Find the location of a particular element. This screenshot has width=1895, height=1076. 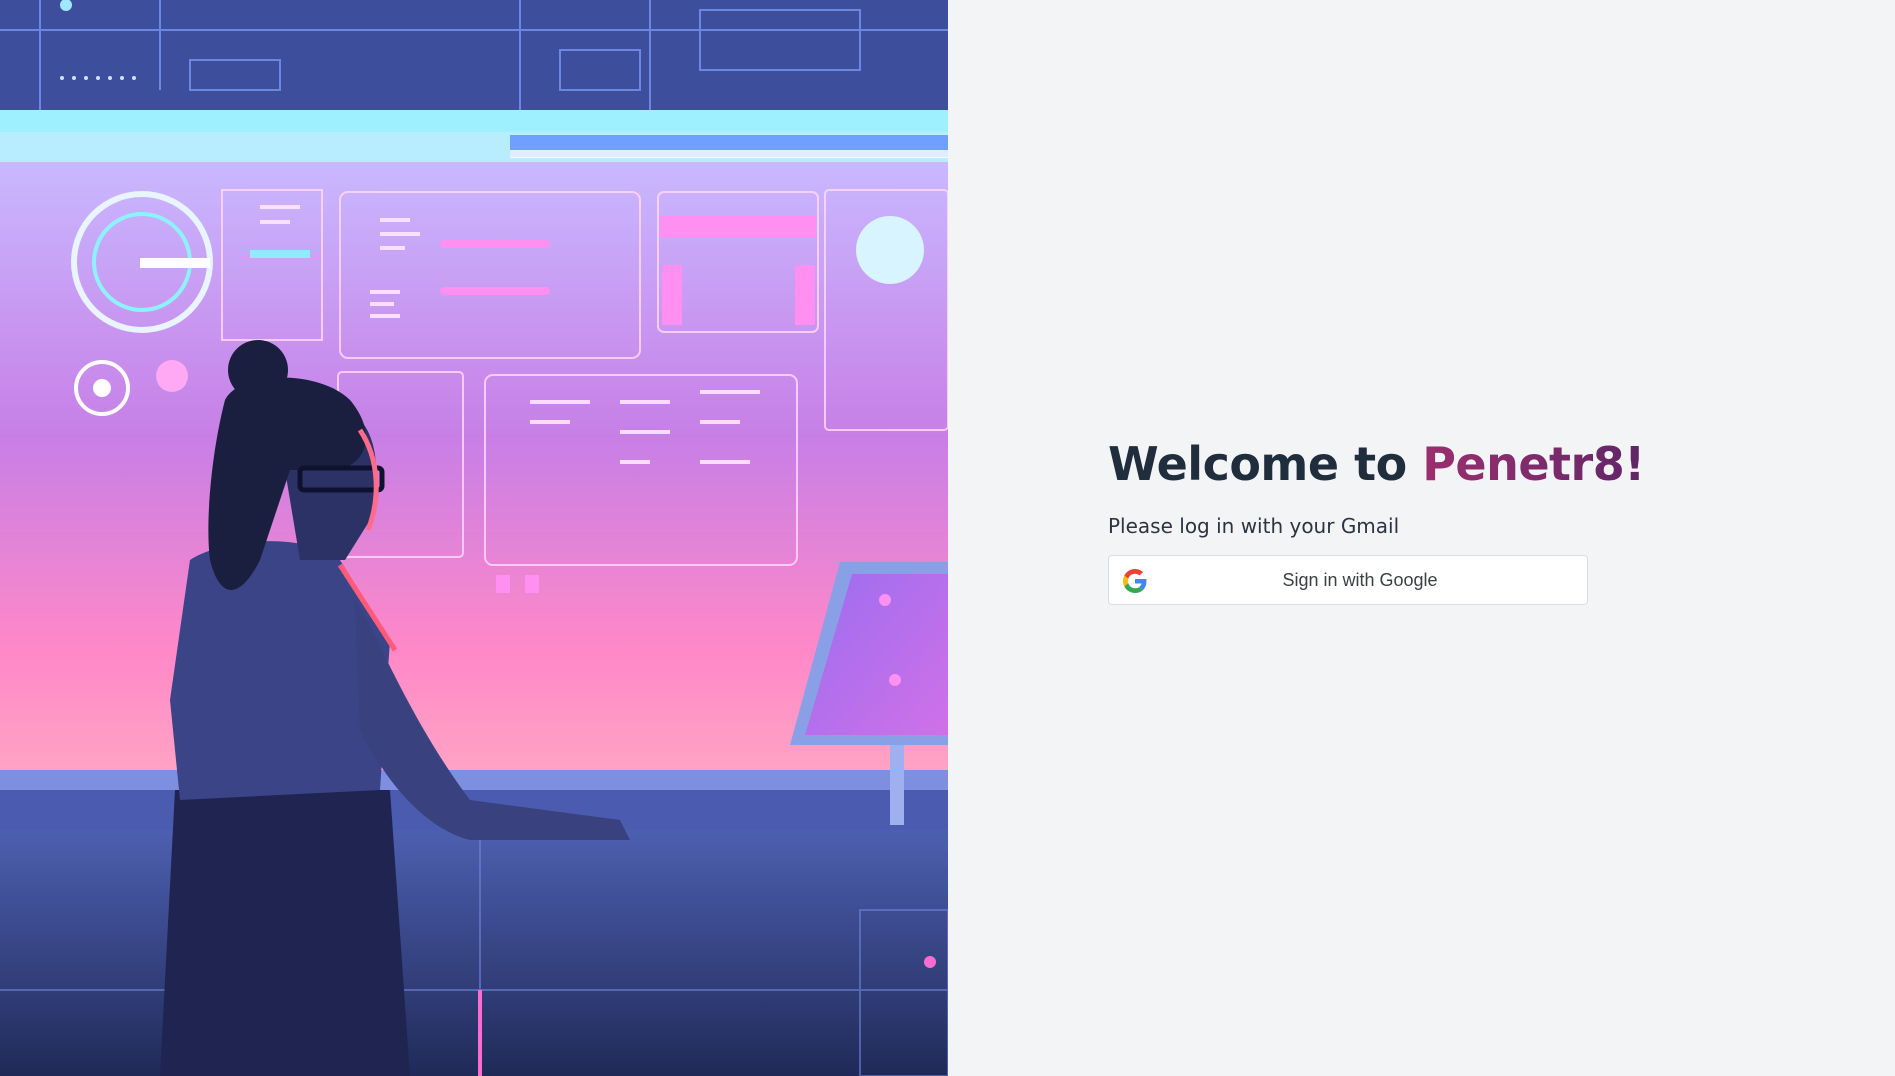

sign-in-with-google-button: Sign in with Google is located at coordinates (1348, 580).